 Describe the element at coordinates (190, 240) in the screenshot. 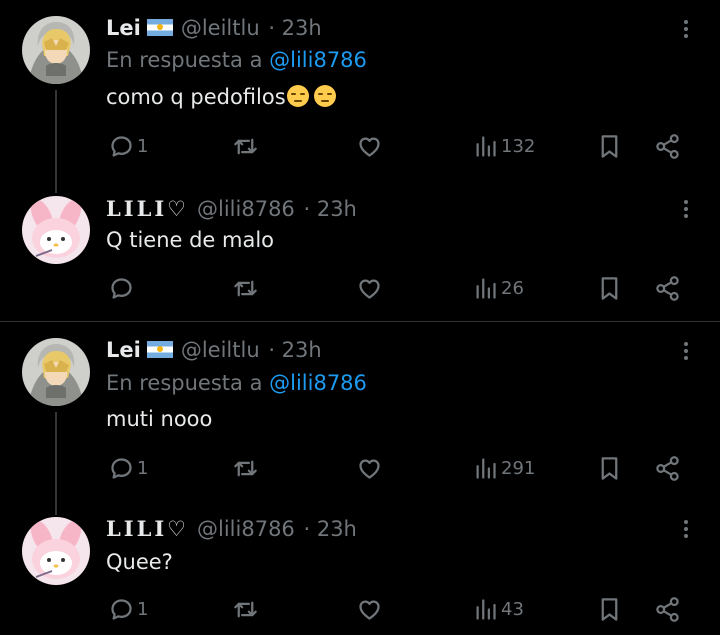

I see `tweet-text: Q tiene de malo` at that location.